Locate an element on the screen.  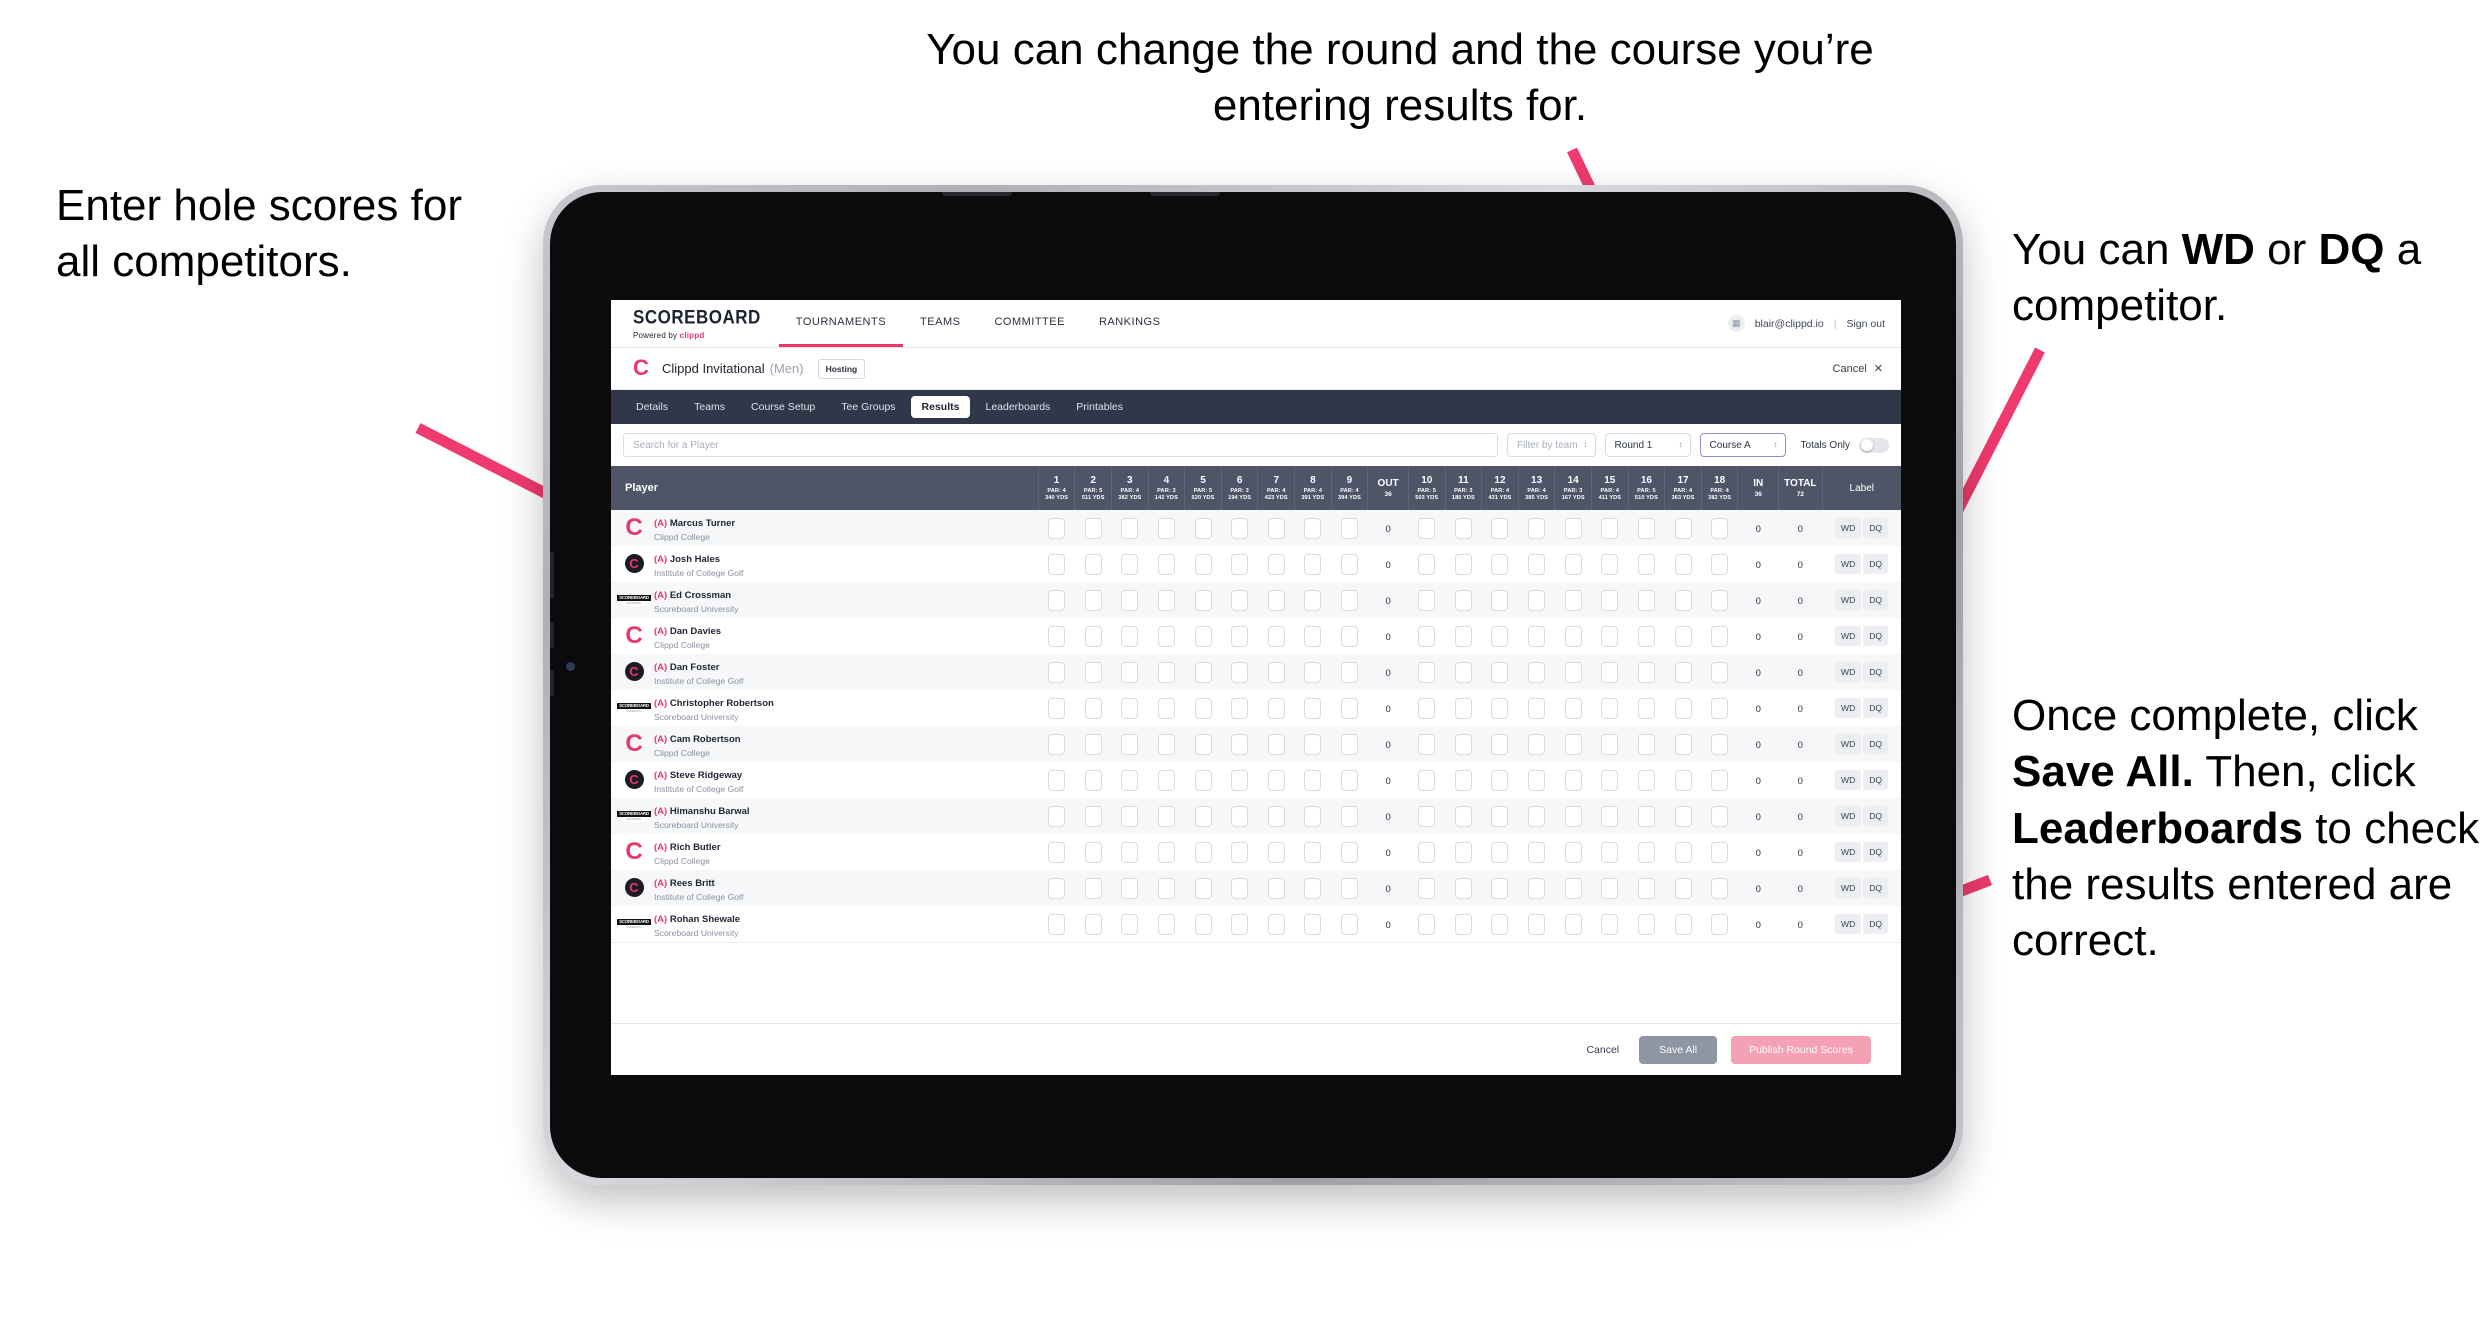
scoreboard-logo: SCOREBOARD Powered by clippd is located at coordinates (695, 323).